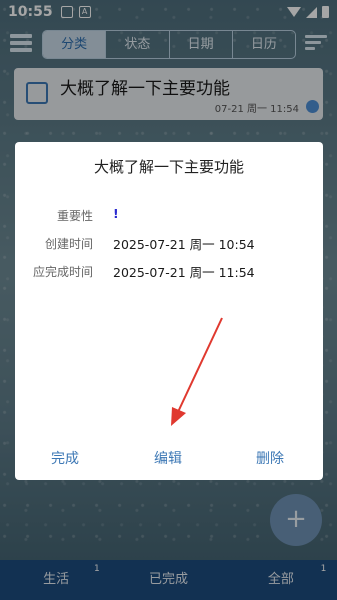  Describe the element at coordinates (184, 244) in the screenshot. I see `created-time-value: 2025-07-21 周一 10:54` at that location.